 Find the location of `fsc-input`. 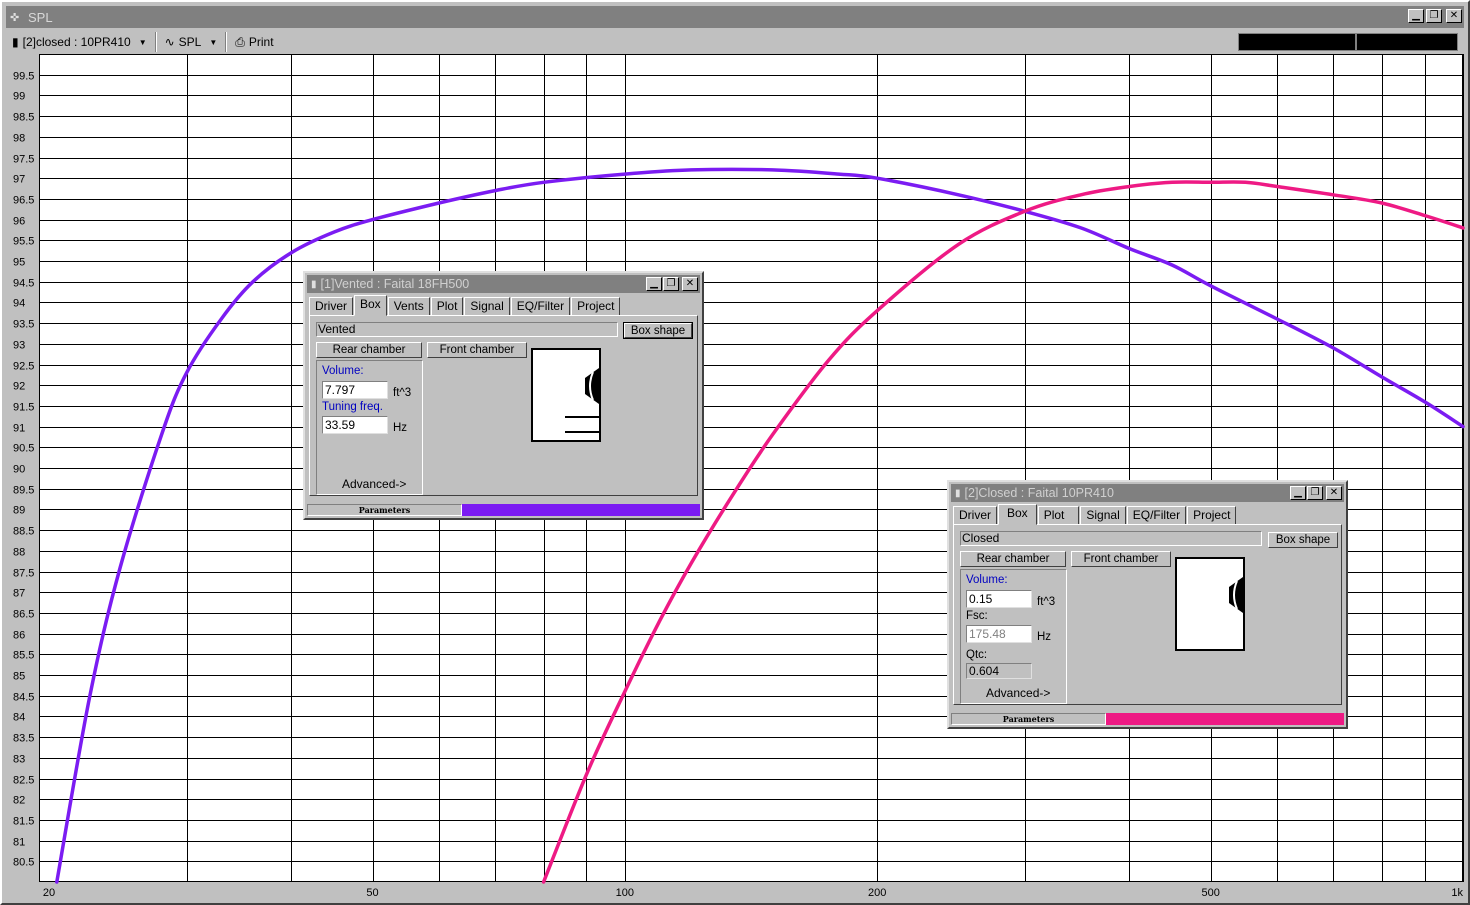

fsc-input is located at coordinates (999, 634).